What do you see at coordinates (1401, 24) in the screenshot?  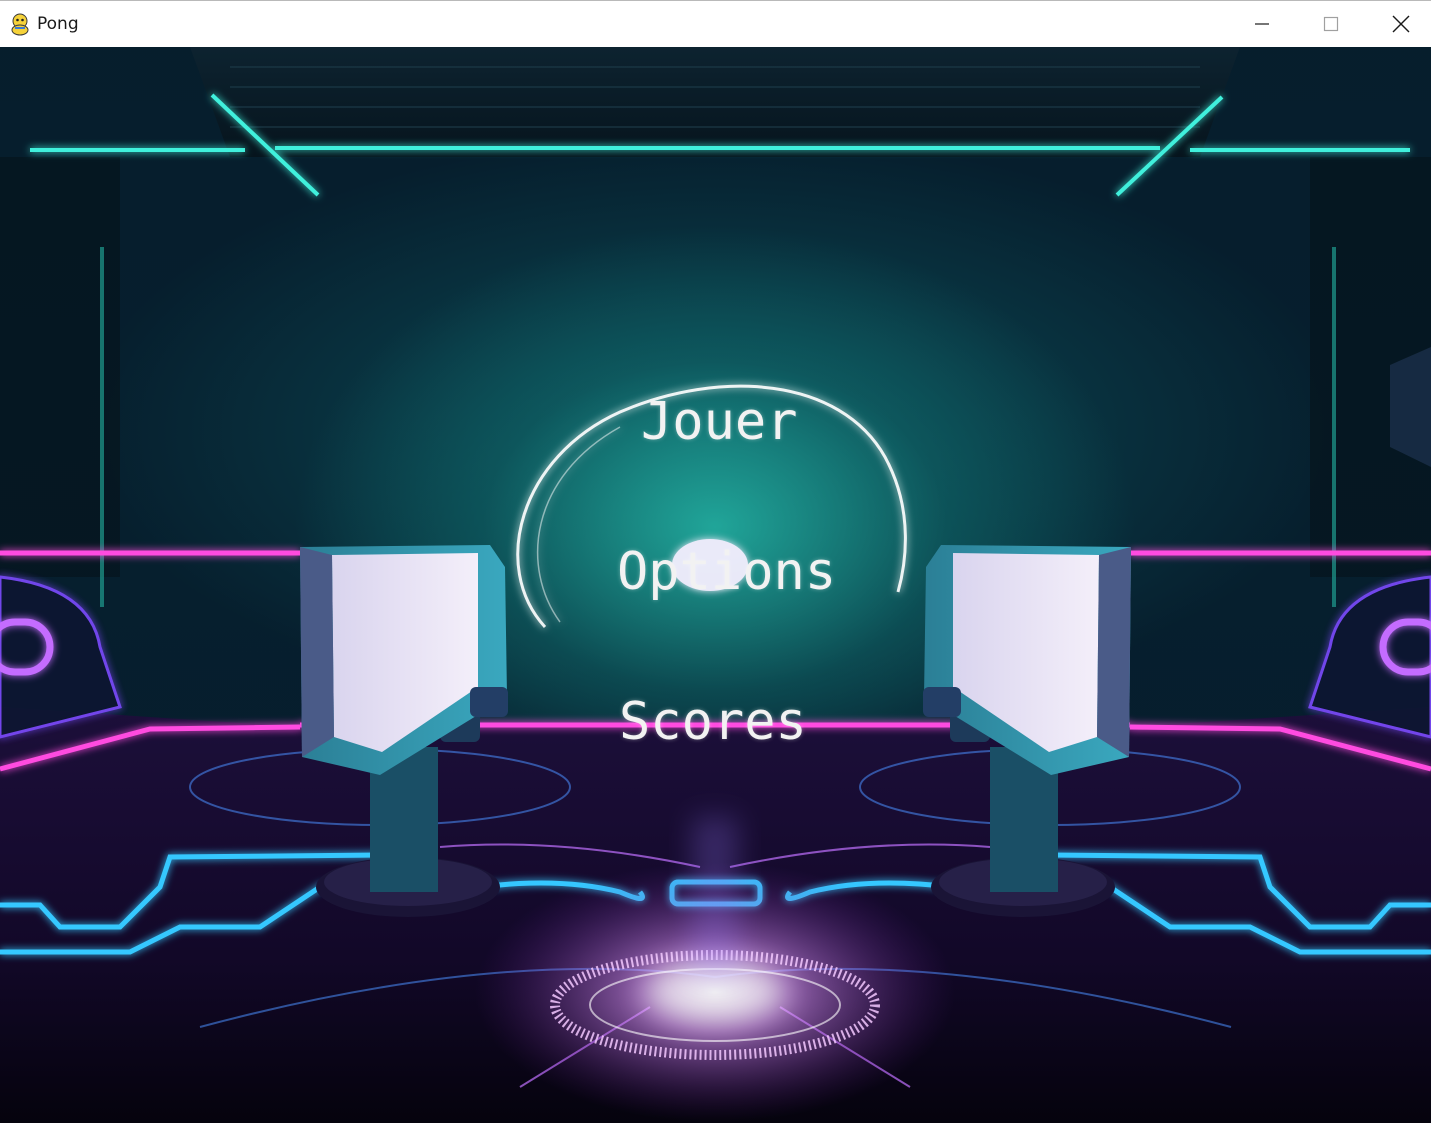 I see `close-icon` at bounding box center [1401, 24].